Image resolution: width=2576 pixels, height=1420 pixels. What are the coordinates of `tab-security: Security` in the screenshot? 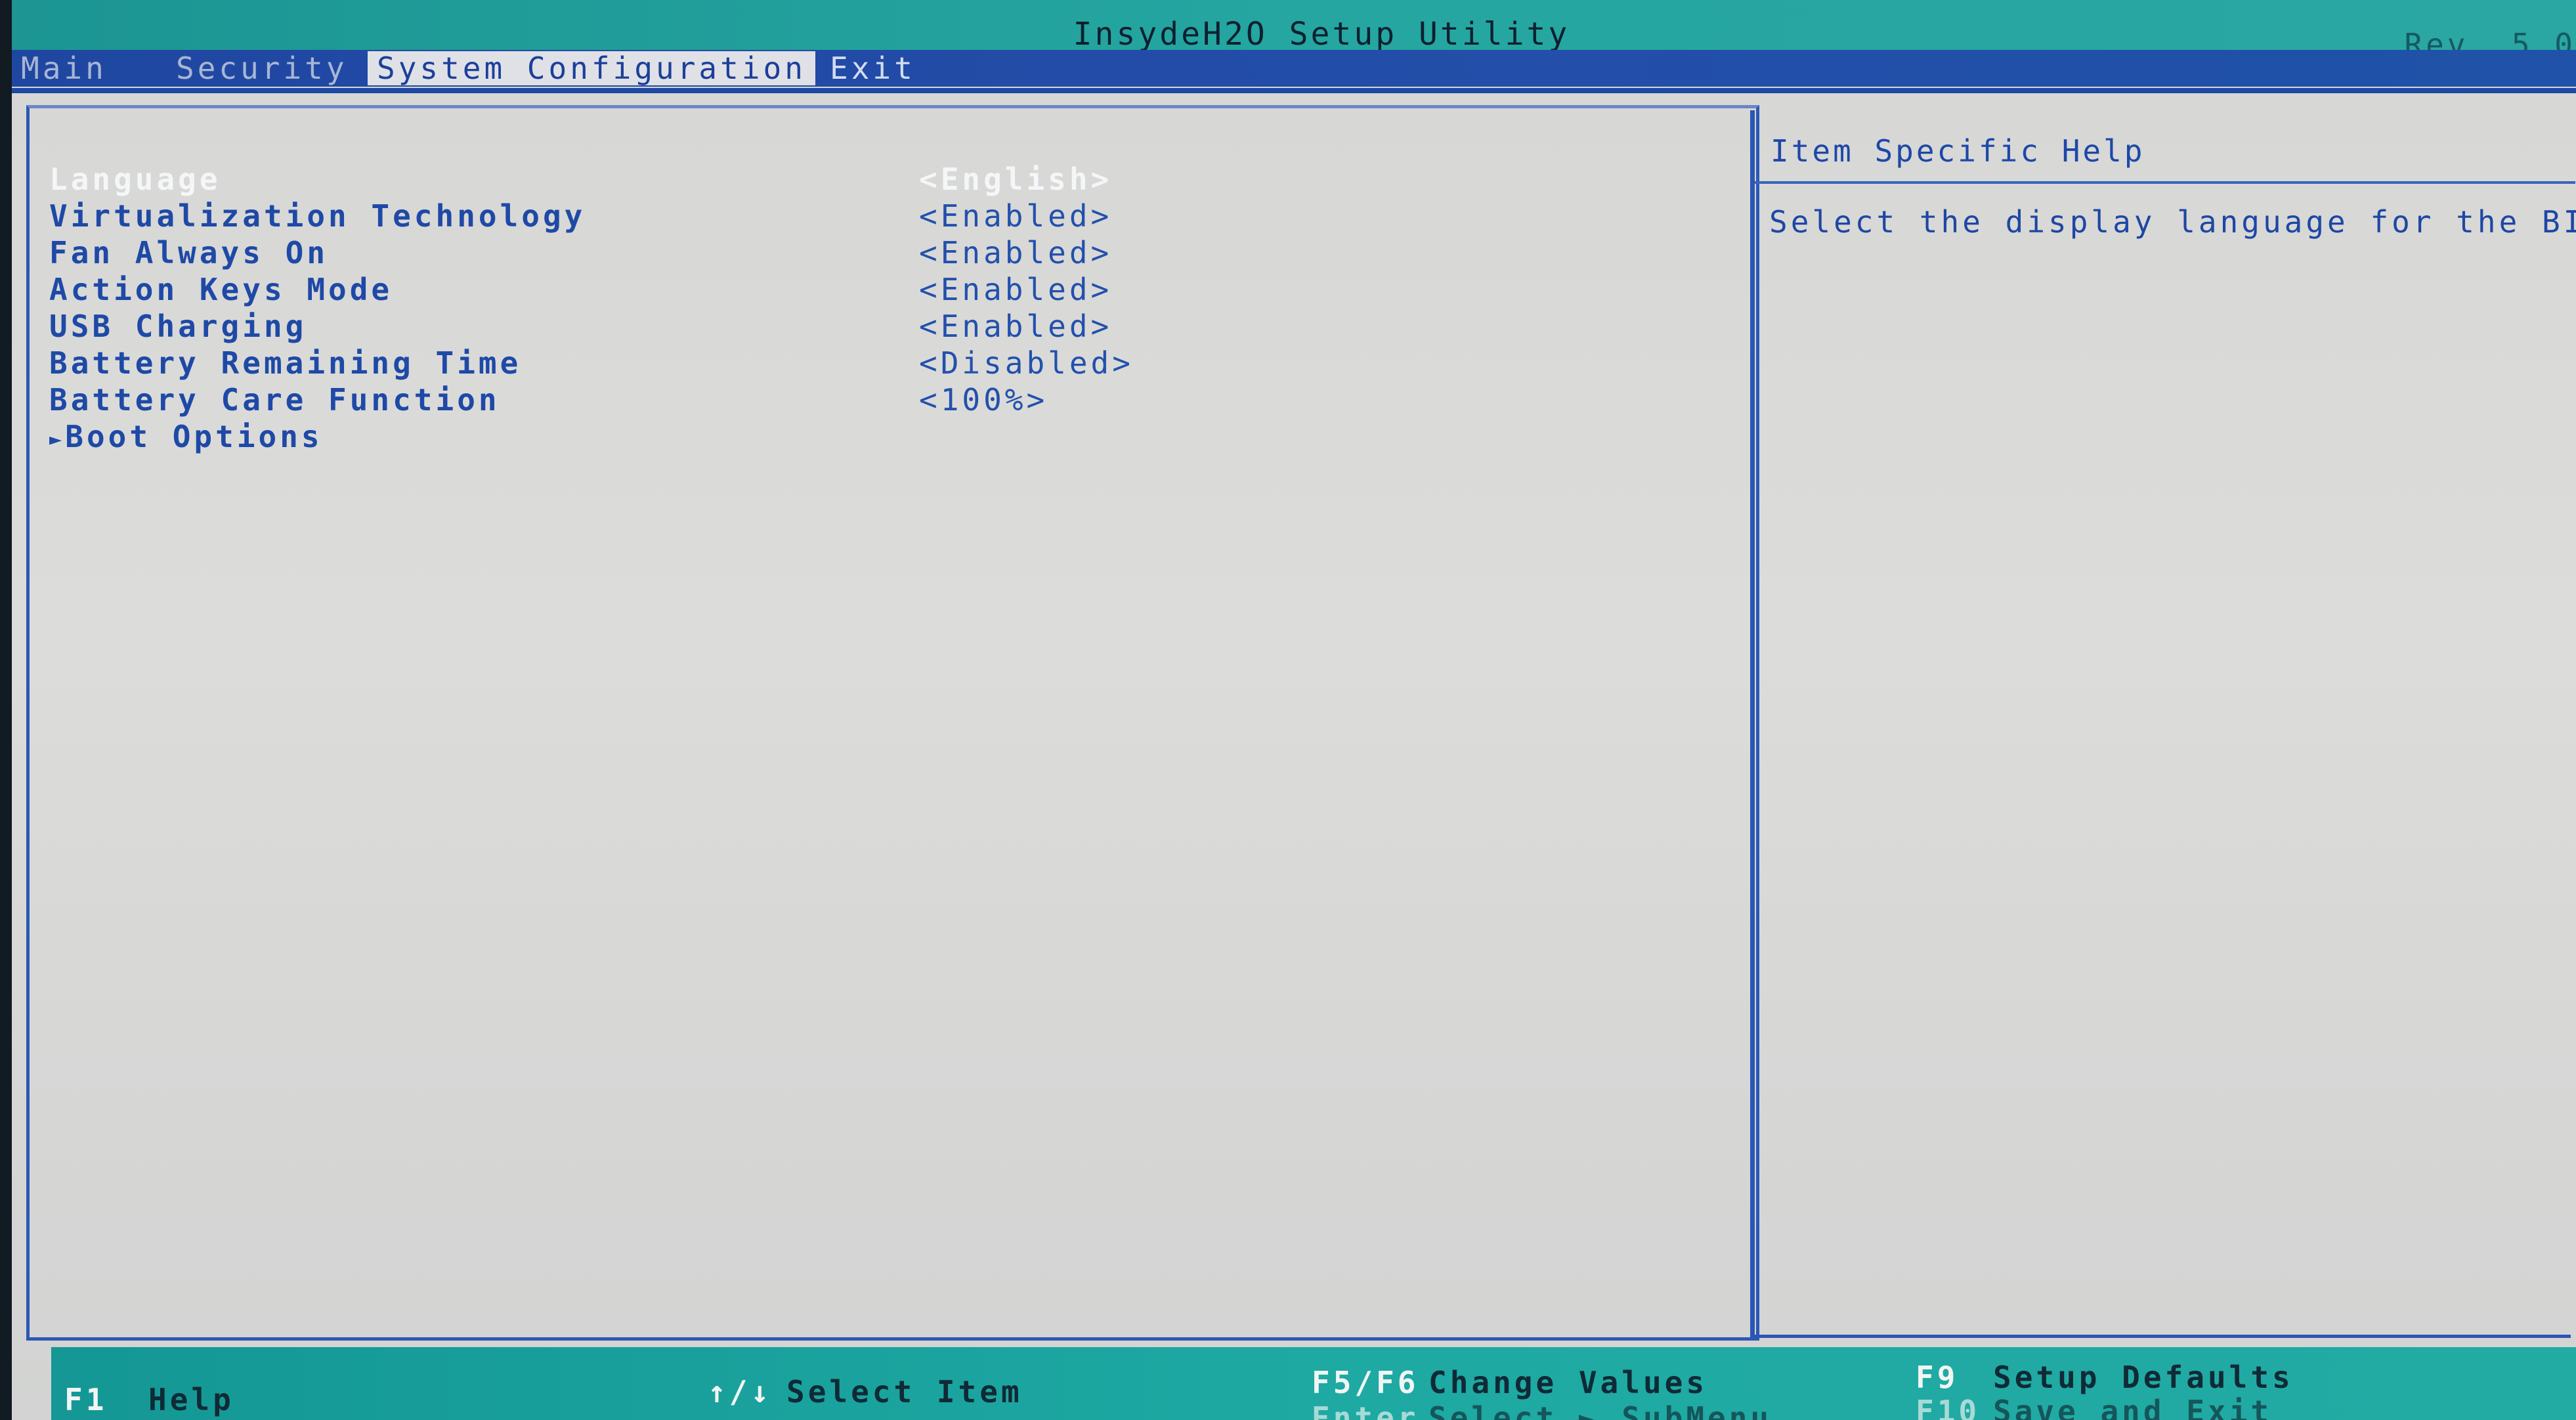 It's located at (262, 68).